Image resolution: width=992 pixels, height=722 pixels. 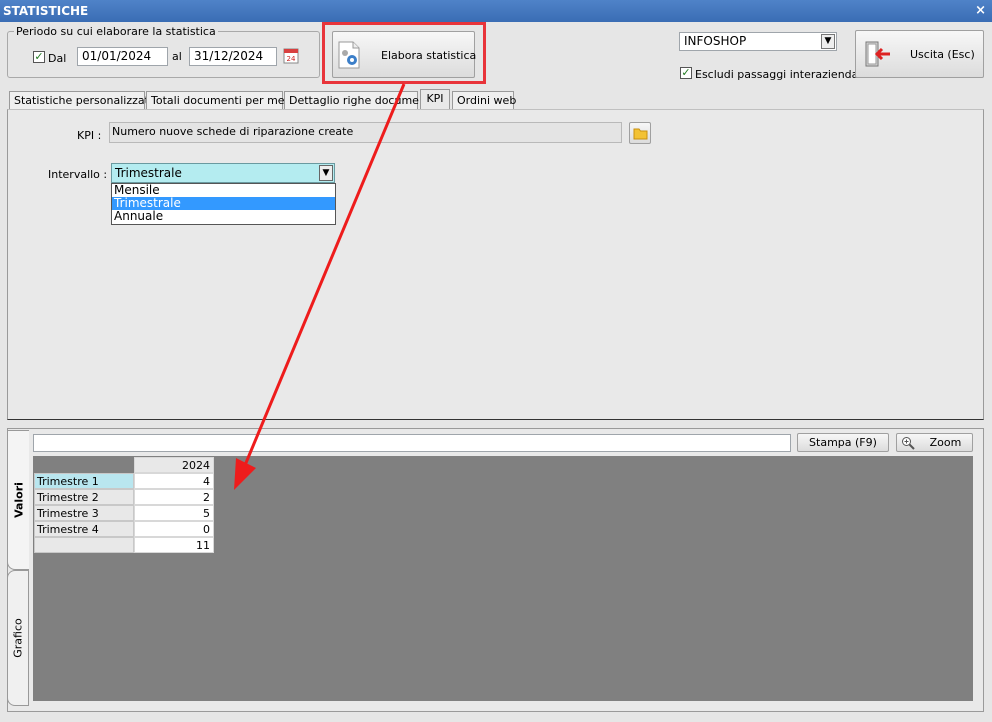 I want to click on annotation-arrow, so click(x=320, y=286).